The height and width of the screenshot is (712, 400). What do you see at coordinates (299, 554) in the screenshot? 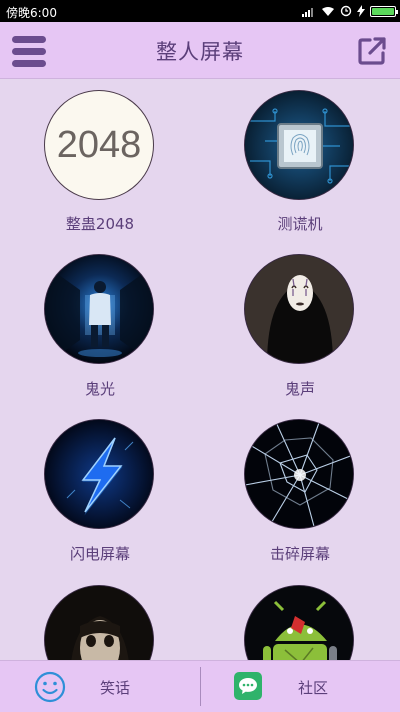
I see `grid-item-label: 击碎屏幕` at bounding box center [299, 554].